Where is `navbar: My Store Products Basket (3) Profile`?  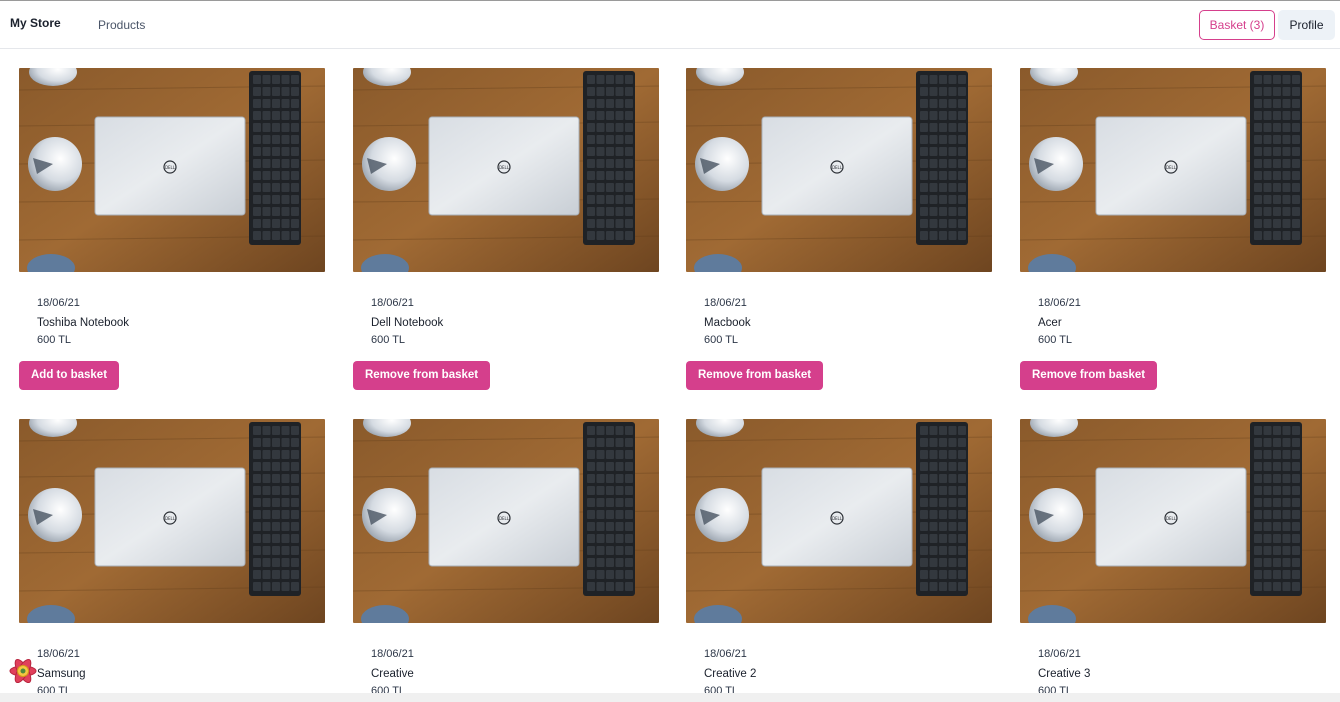 navbar: My Store Products Basket (3) Profile is located at coordinates (670, 25).